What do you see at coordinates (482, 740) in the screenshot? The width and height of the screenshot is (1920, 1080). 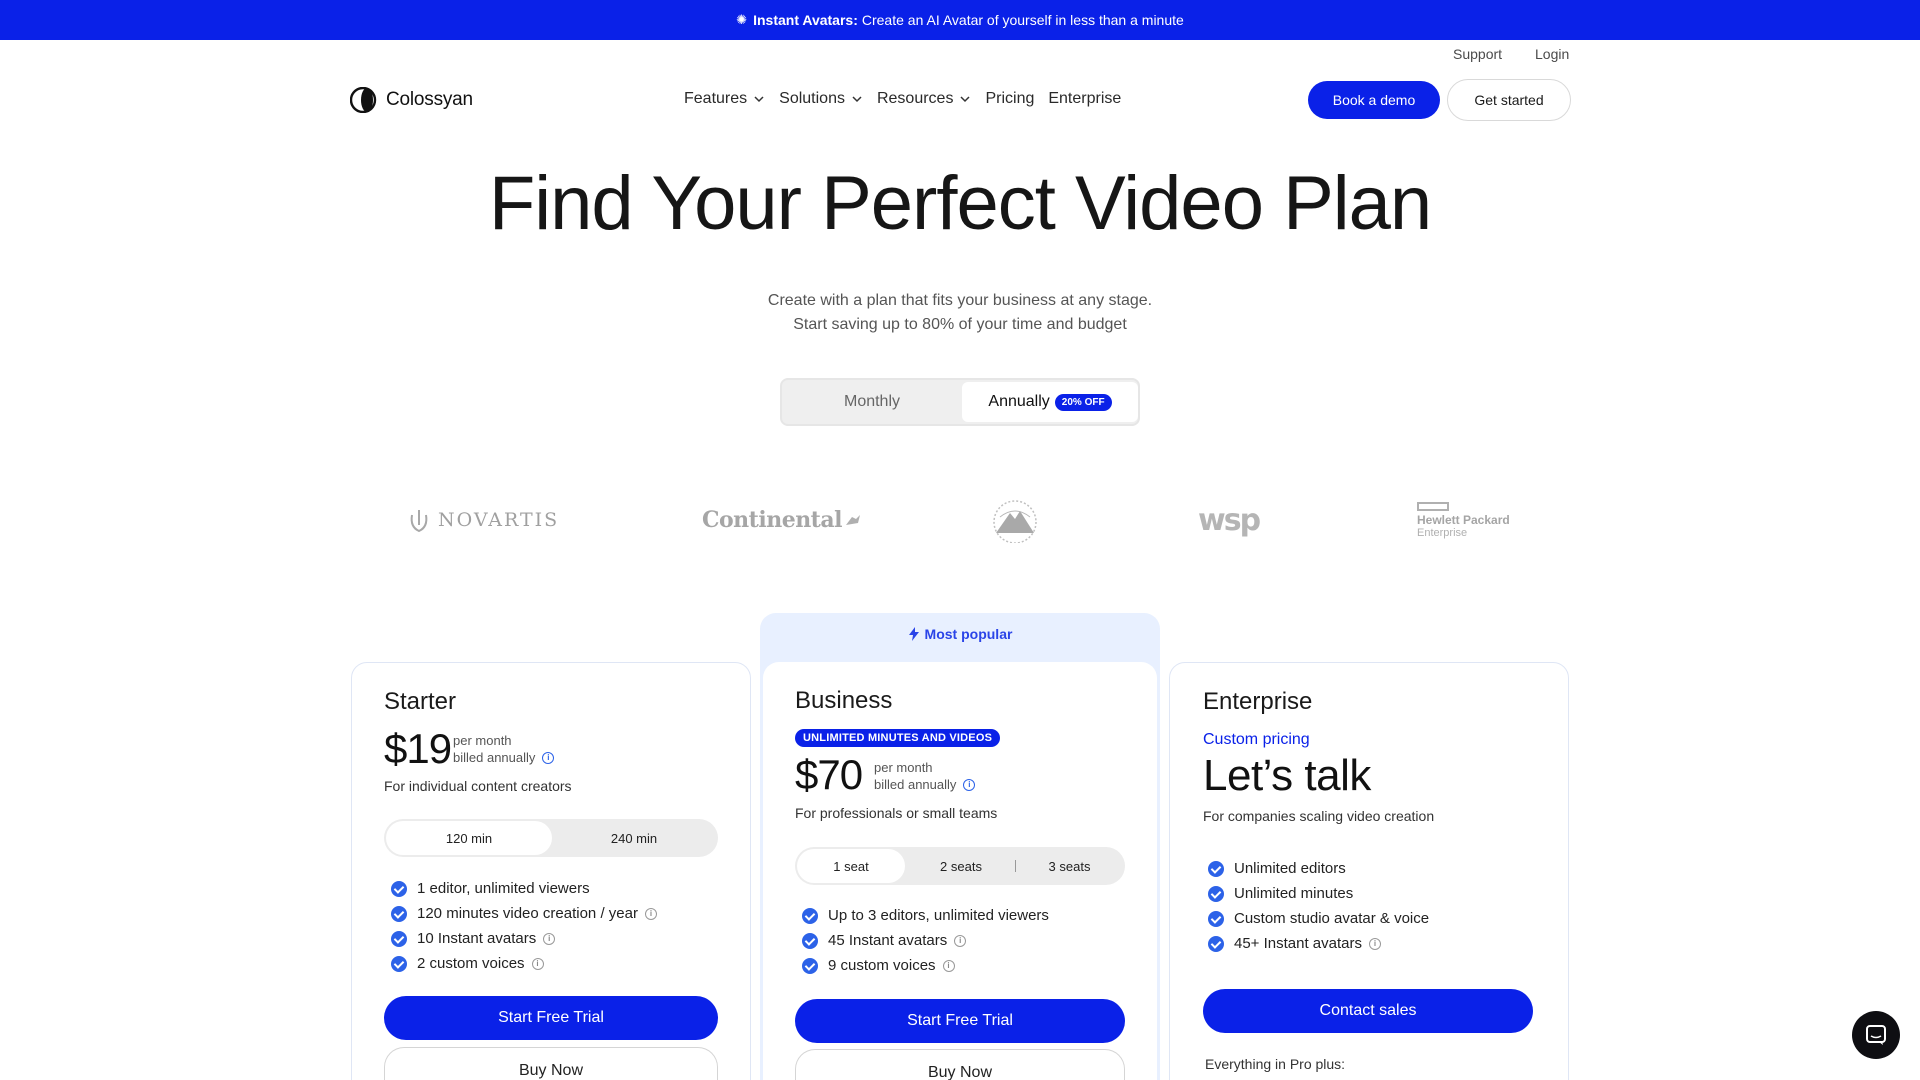 I see `price-period: per month` at bounding box center [482, 740].